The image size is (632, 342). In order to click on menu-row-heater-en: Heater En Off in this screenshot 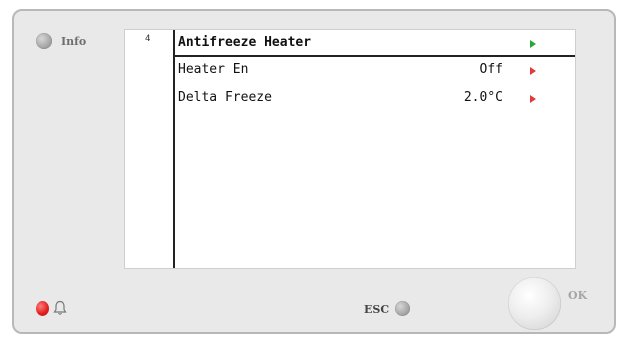, I will do `click(375, 70)`.